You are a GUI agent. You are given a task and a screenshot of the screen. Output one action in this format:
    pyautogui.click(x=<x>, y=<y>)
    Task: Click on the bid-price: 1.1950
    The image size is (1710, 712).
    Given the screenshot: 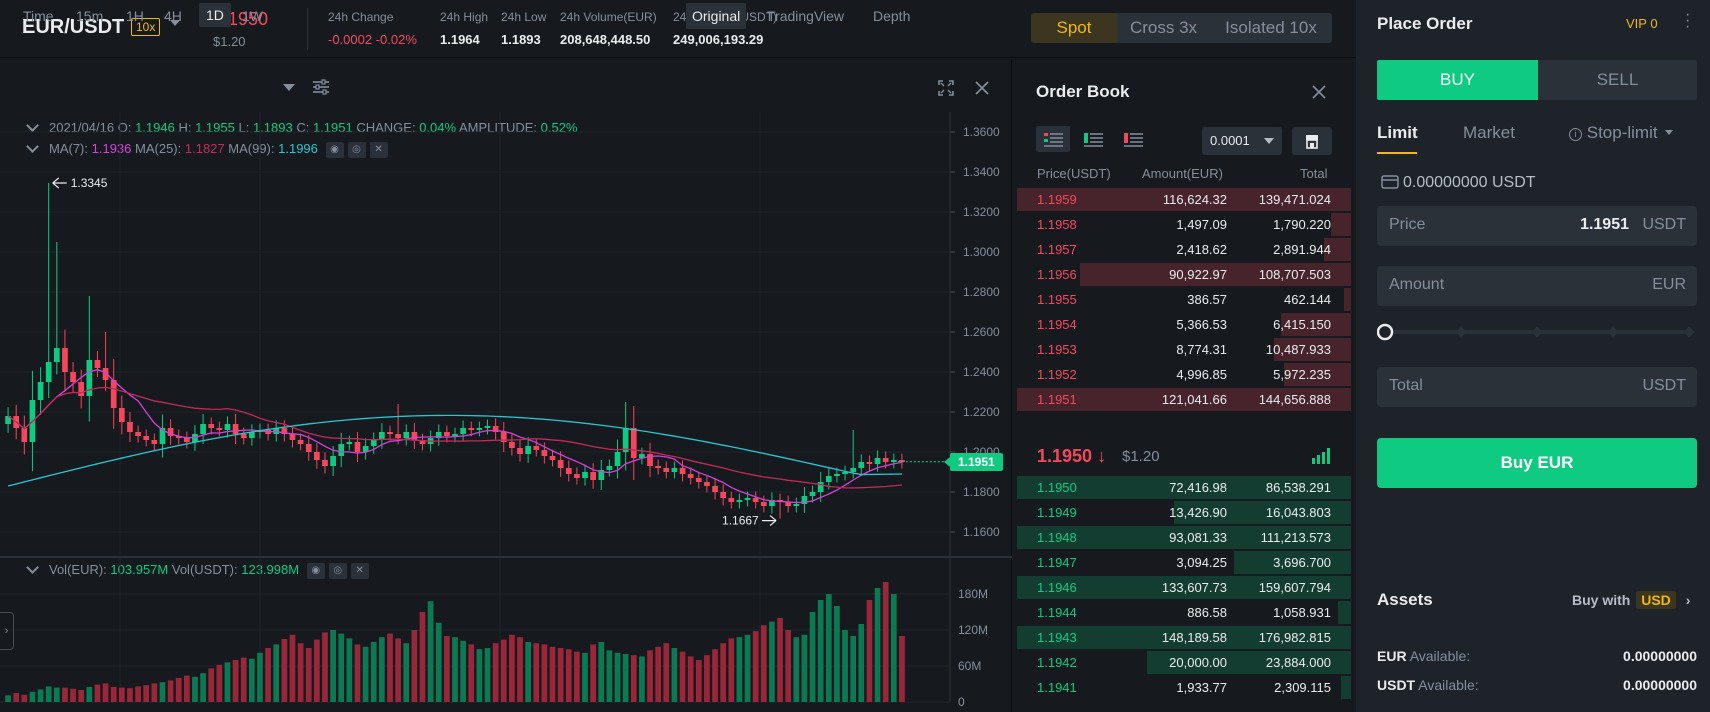 What is the action you would take?
    pyautogui.click(x=1057, y=487)
    